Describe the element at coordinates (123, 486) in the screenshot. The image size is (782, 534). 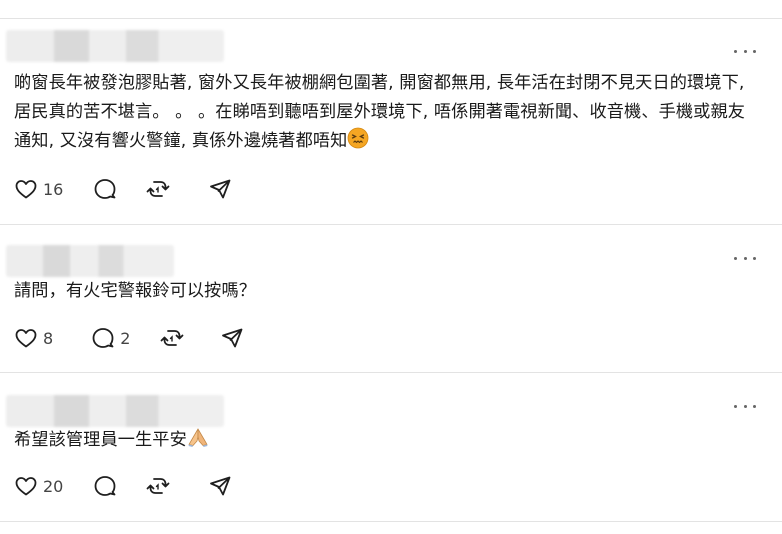
I see `comment-actions: 20` at that location.